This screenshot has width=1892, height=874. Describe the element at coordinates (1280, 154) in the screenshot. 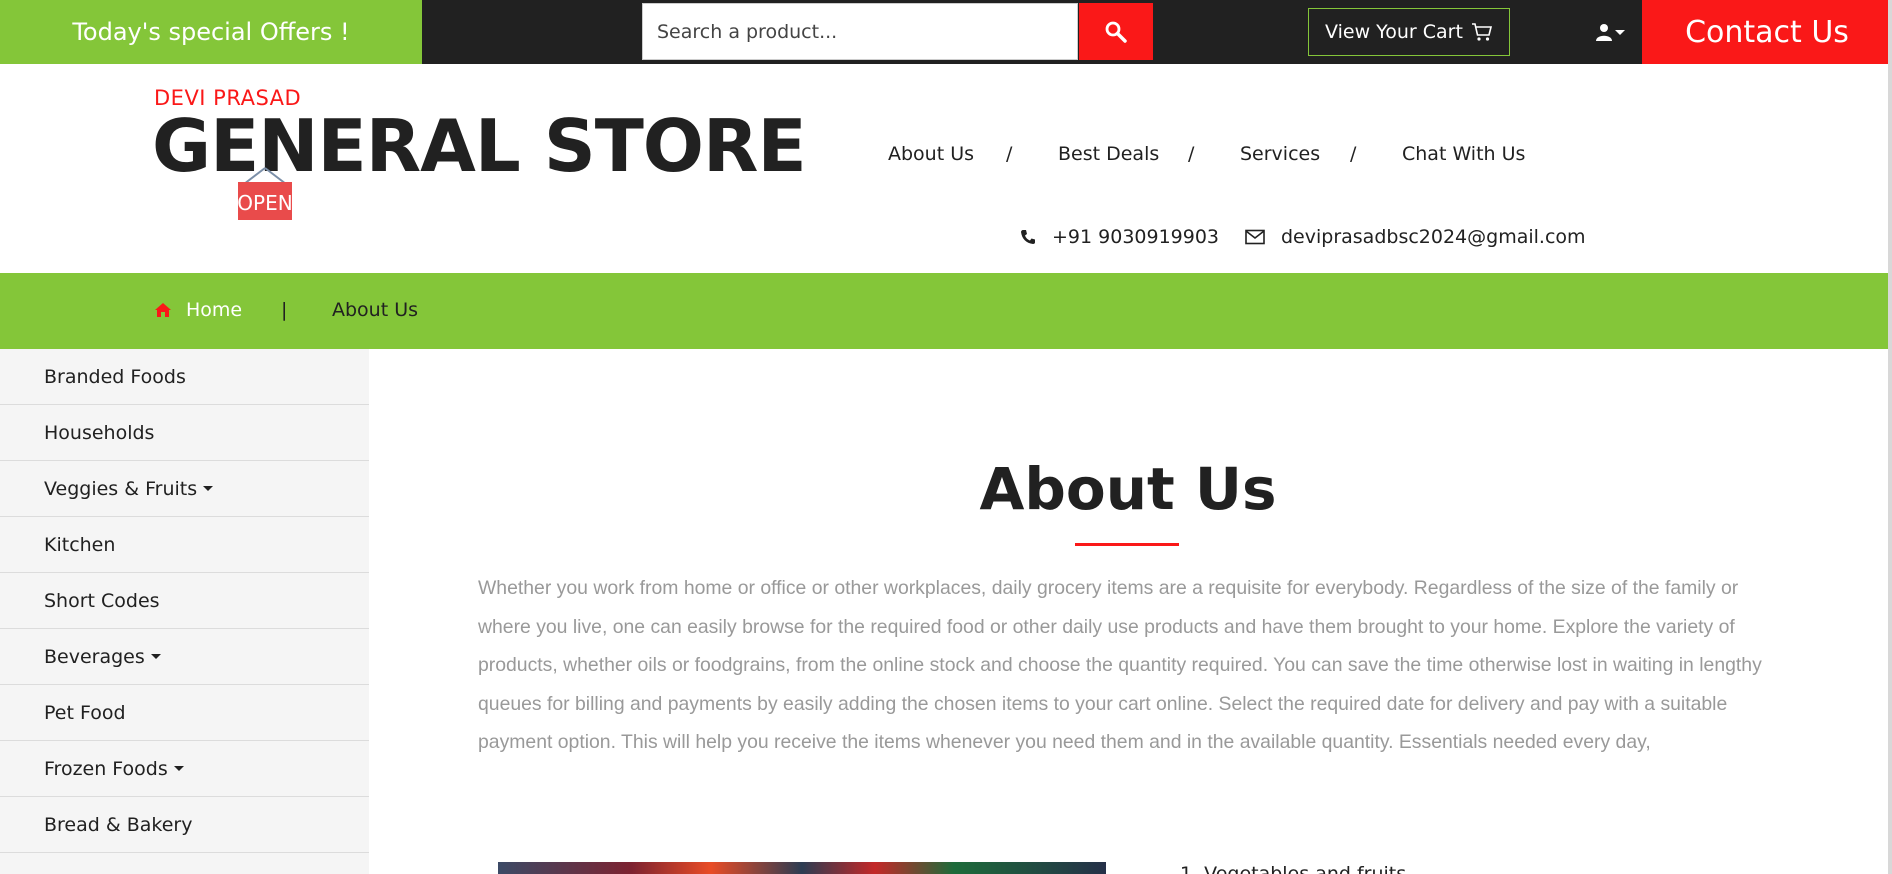

I see `nav-services: Services` at that location.